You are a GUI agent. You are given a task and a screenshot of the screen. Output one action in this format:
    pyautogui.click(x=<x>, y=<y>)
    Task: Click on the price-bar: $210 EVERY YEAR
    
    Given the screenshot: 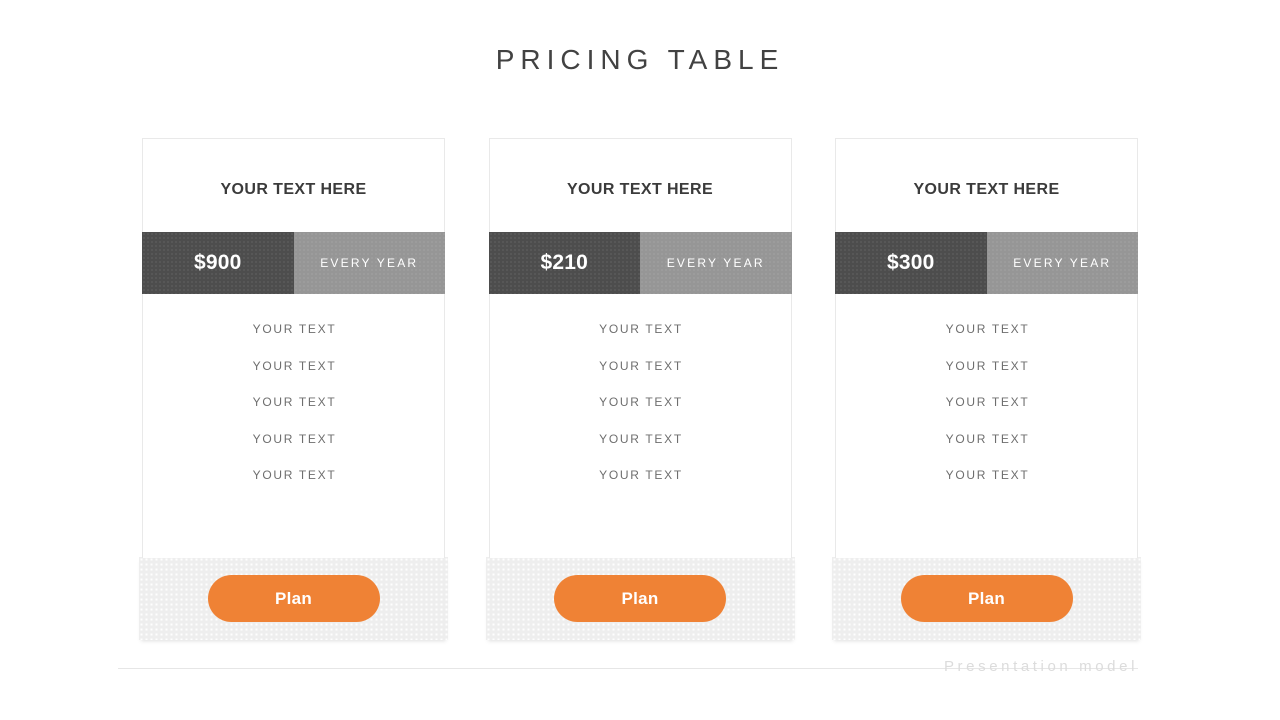 What is the action you would take?
    pyautogui.click(x=640, y=263)
    